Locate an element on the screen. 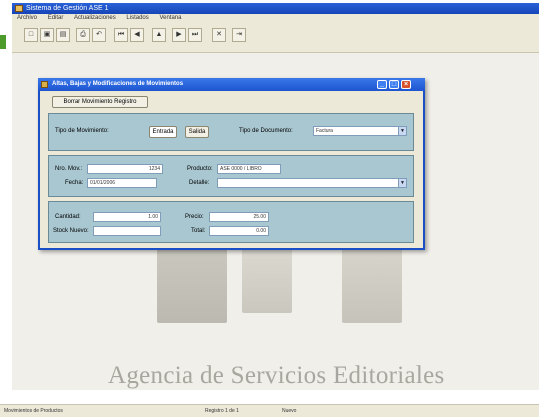  app-icon is located at coordinates (19, 8).